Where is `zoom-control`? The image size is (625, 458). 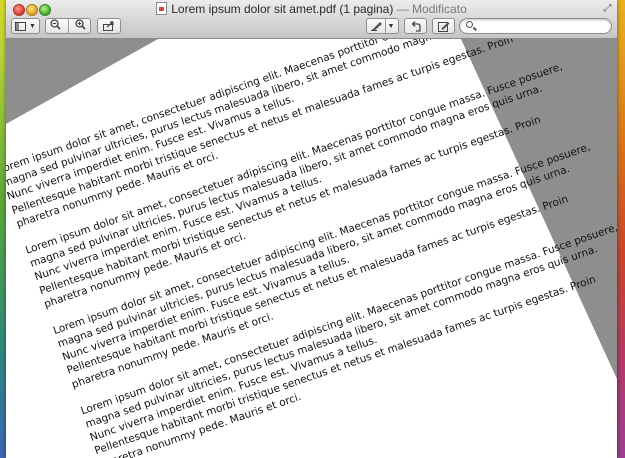
zoom-control is located at coordinates (68, 26).